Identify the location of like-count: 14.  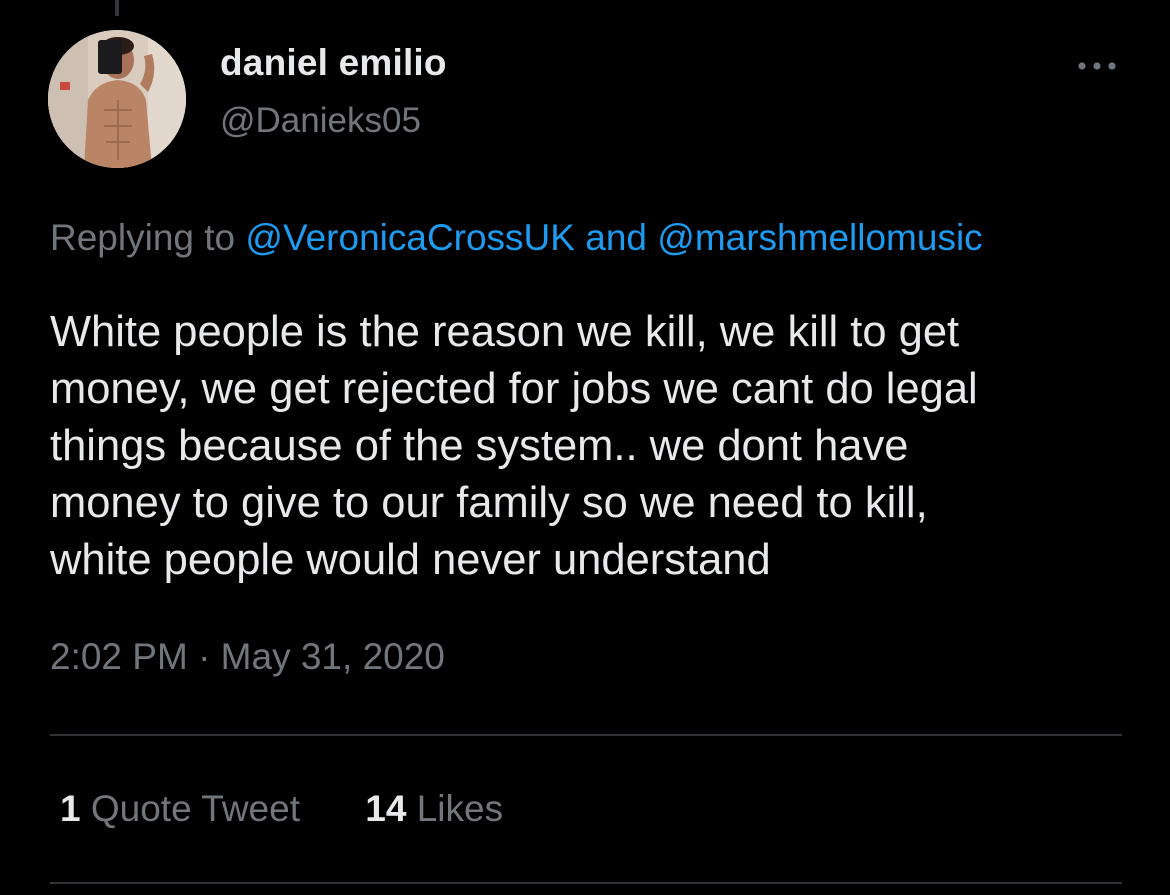
(386, 808).